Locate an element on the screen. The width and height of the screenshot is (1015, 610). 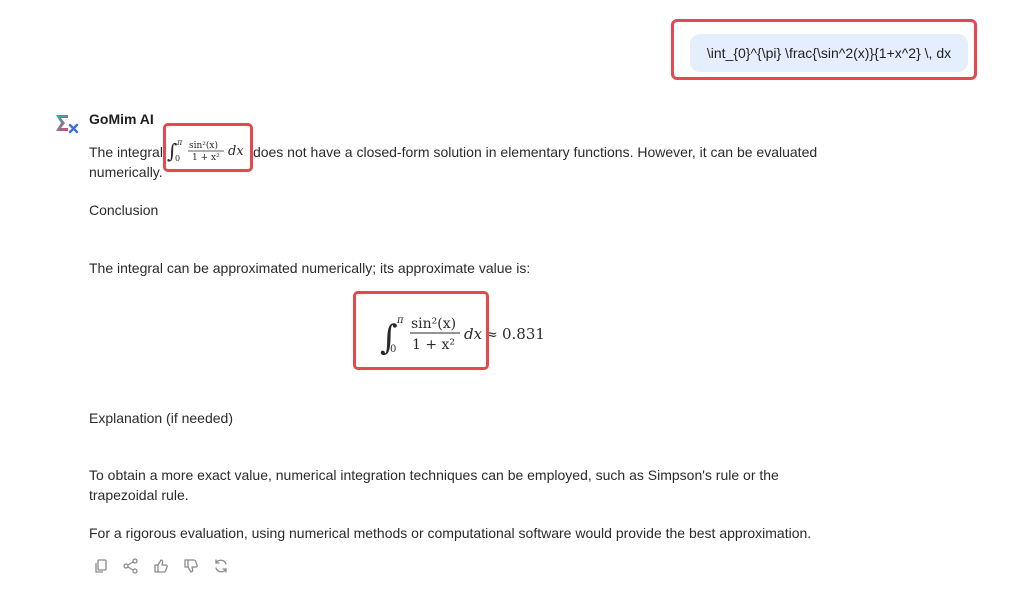
copy-icon is located at coordinates (101, 566).